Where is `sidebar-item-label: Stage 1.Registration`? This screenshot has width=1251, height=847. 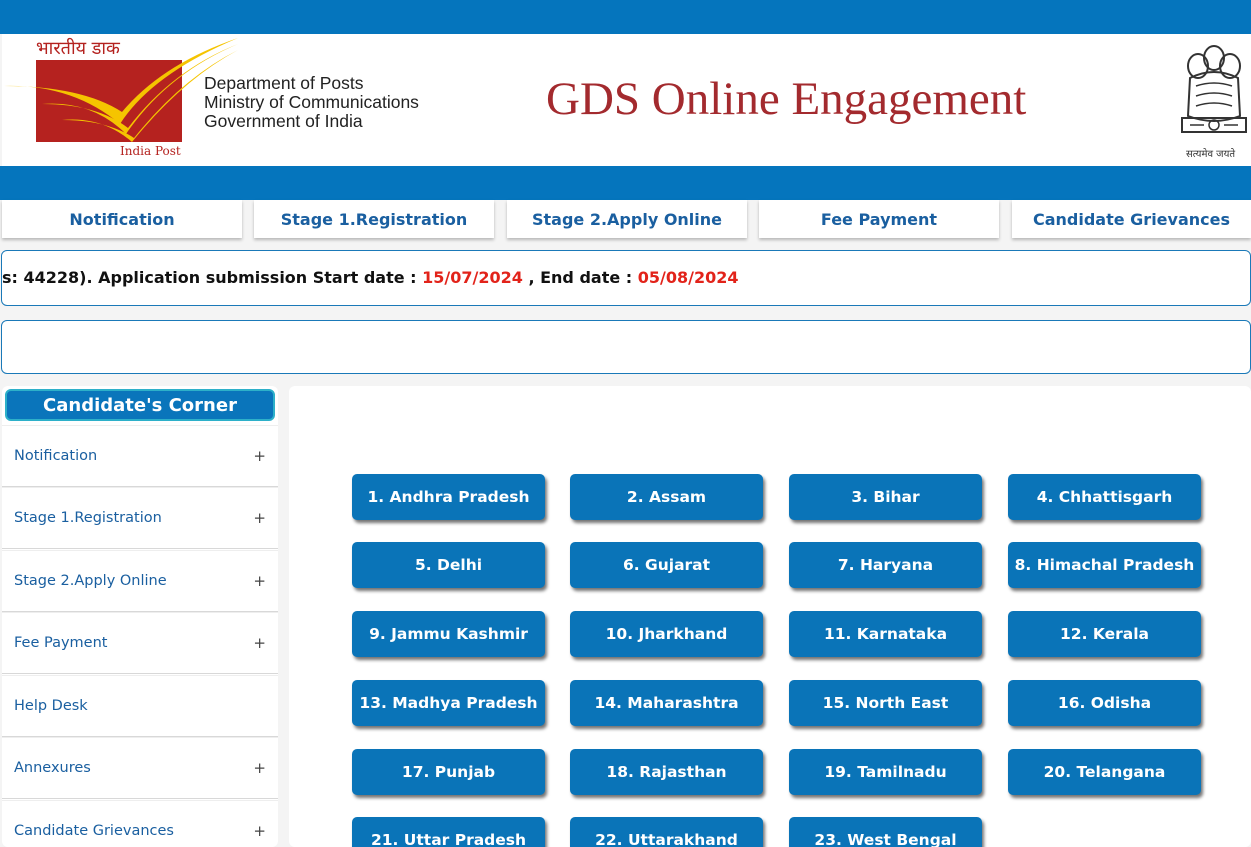 sidebar-item-label: Stage 1.Registration is located at coordinates (88, 518).